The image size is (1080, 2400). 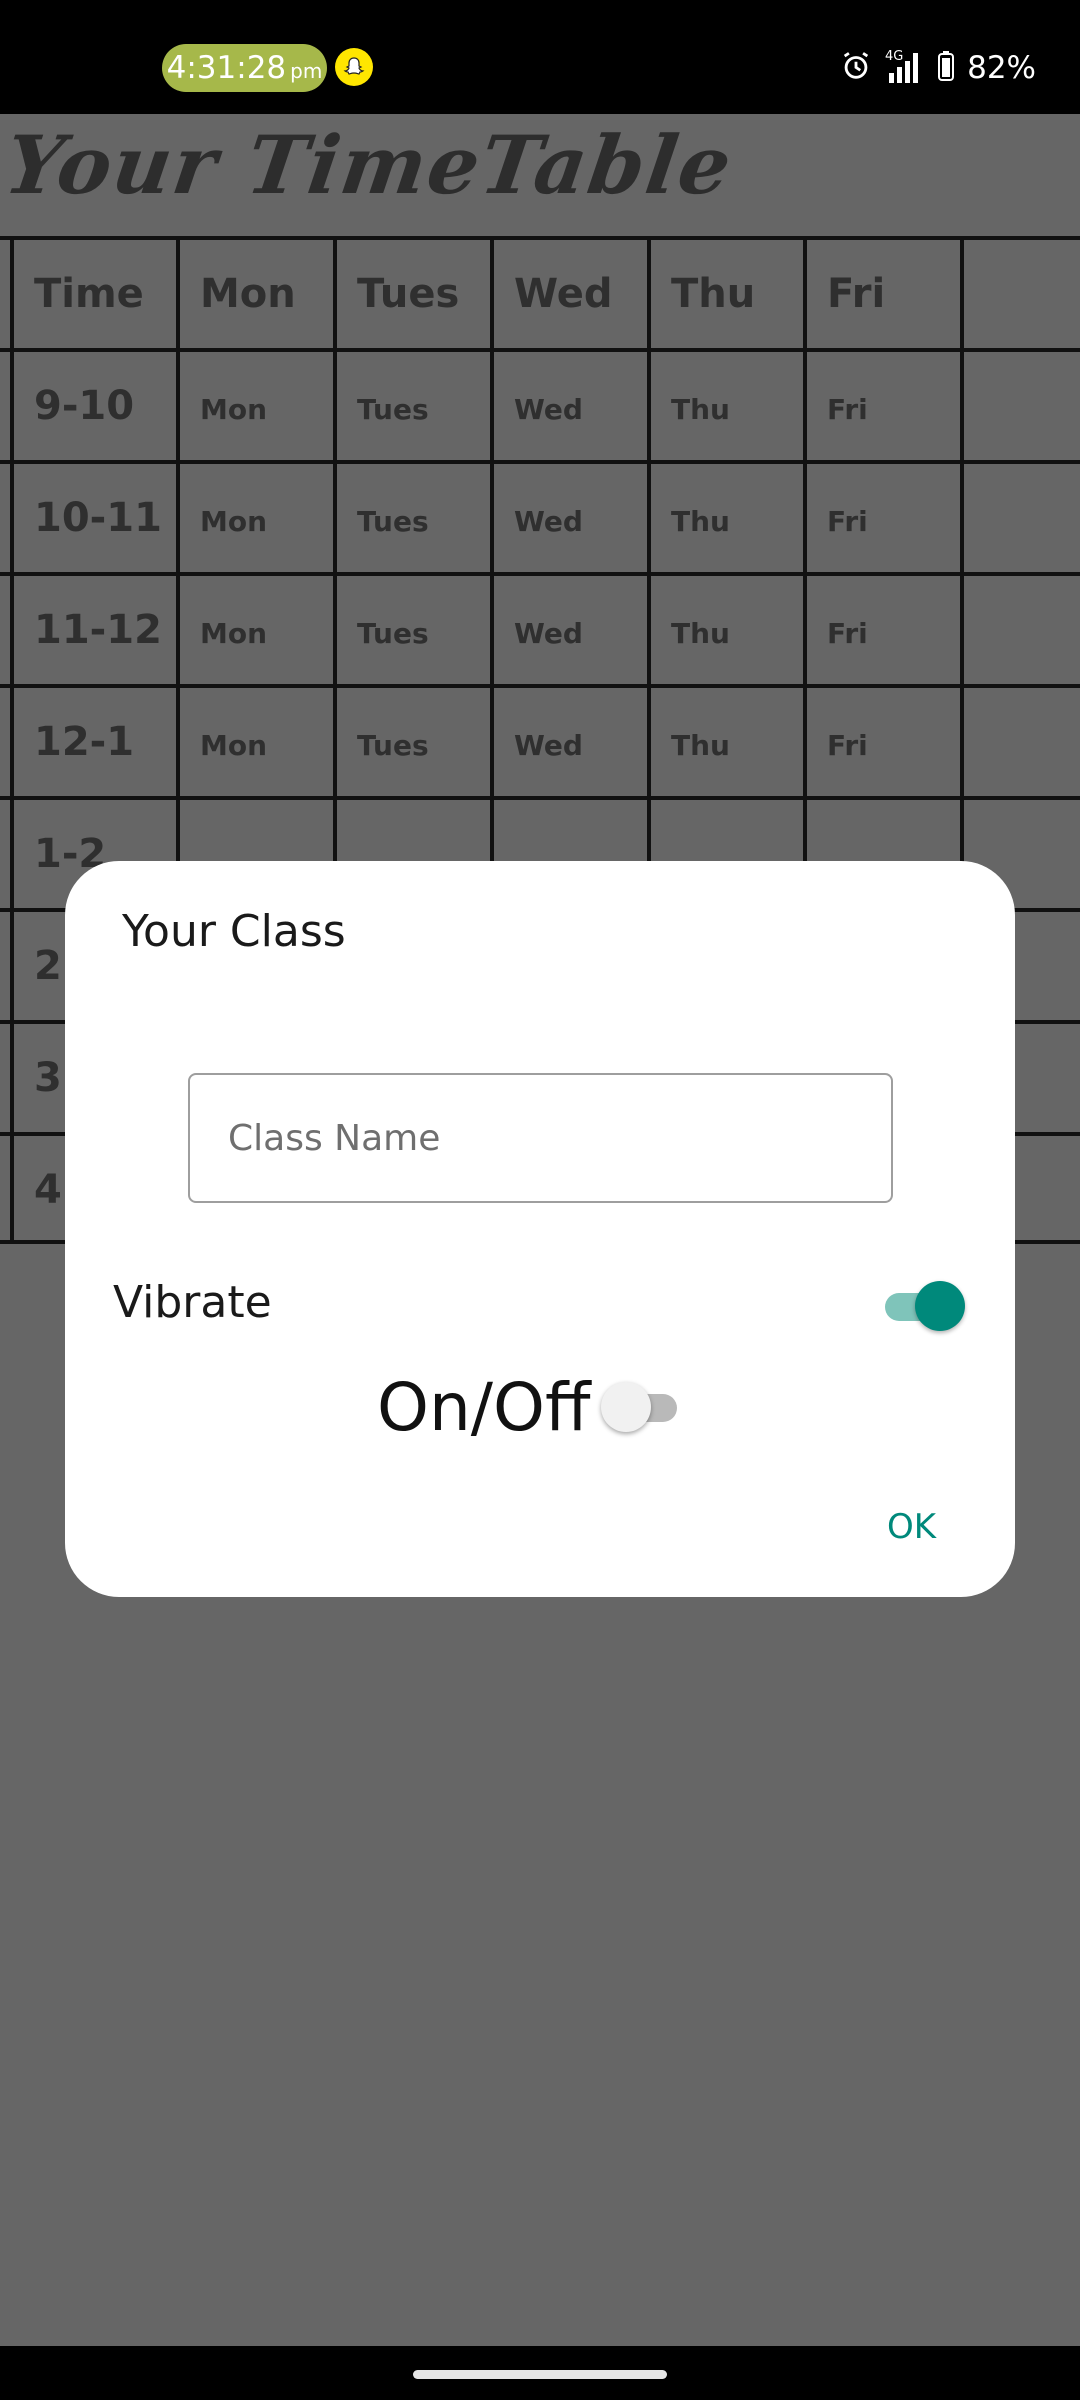 What do you see at coordinates (93, 518) in the screenshot?
I see `time-slot-cell: 10-11` at bounding box center [93, 518].